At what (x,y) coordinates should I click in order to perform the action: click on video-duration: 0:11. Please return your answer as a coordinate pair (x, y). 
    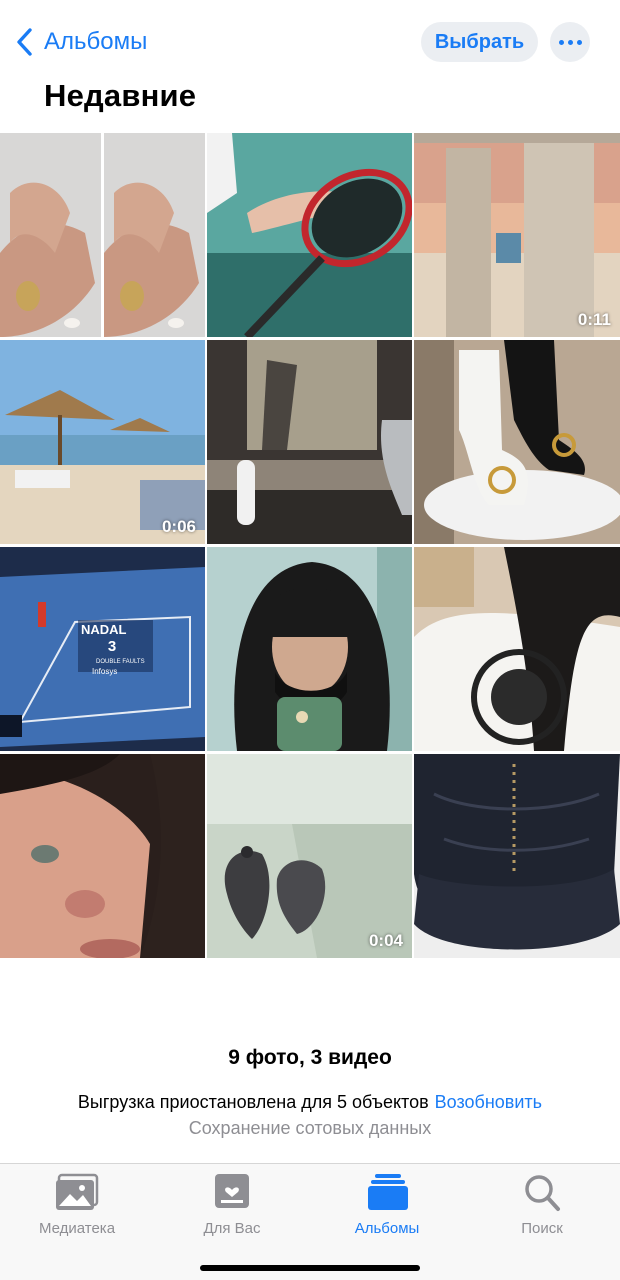
    Looking at the image, I should click on (594, 319).